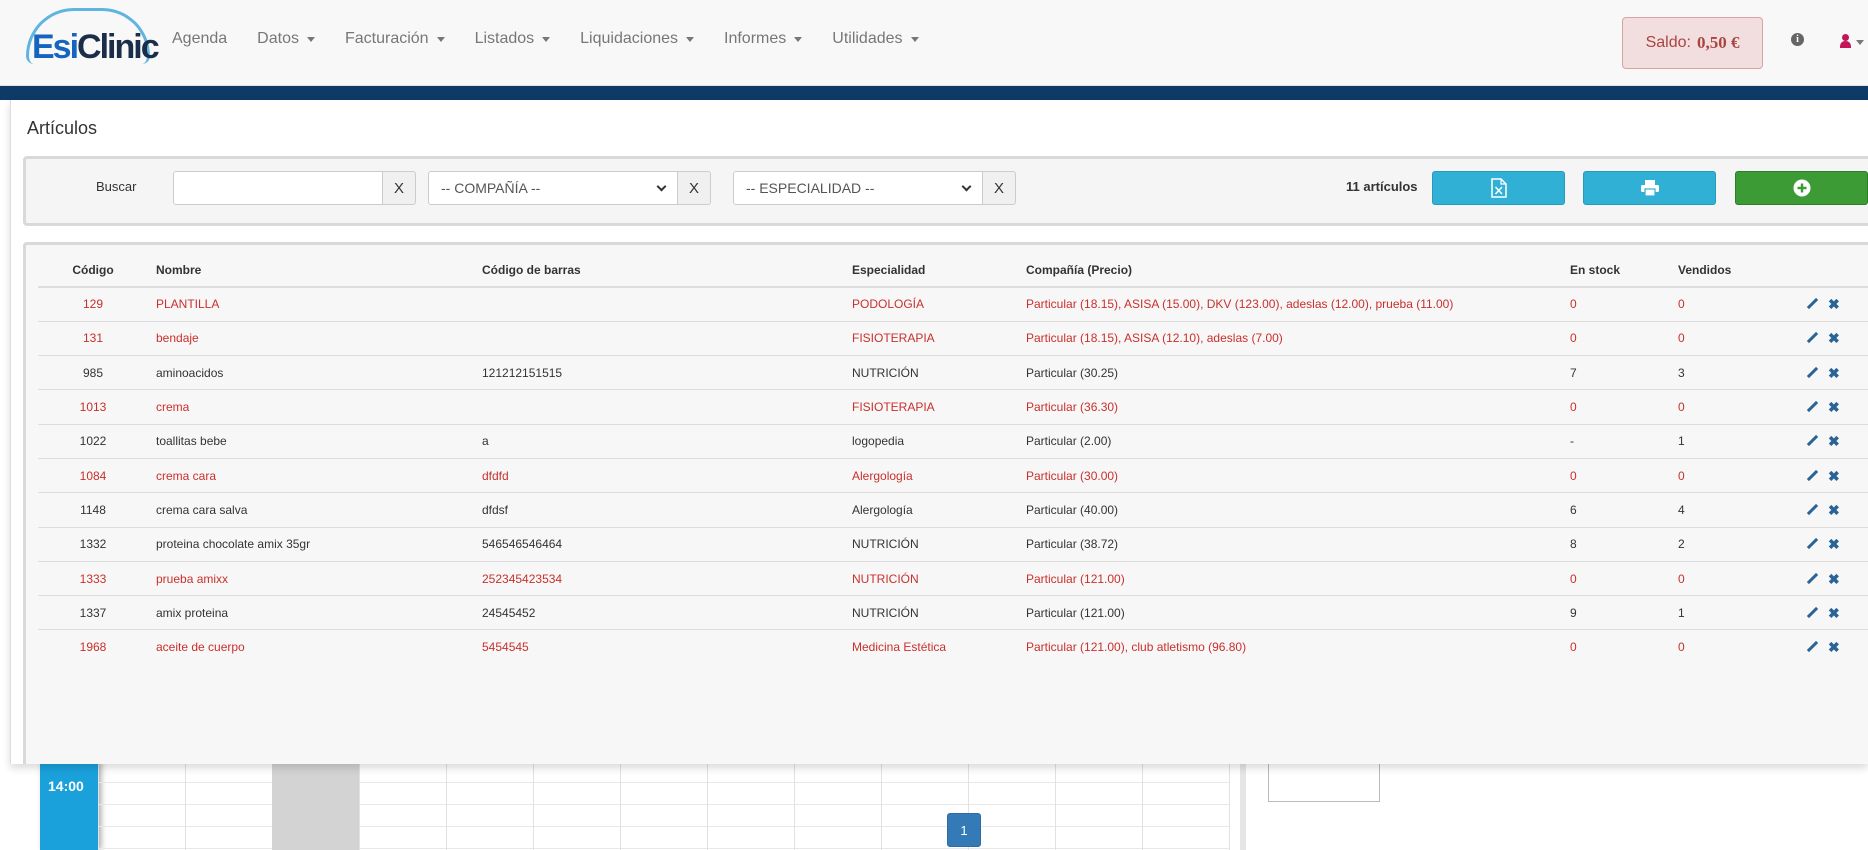  I want to click on col-header-especialidad: Especialidad, so click(931, 270).